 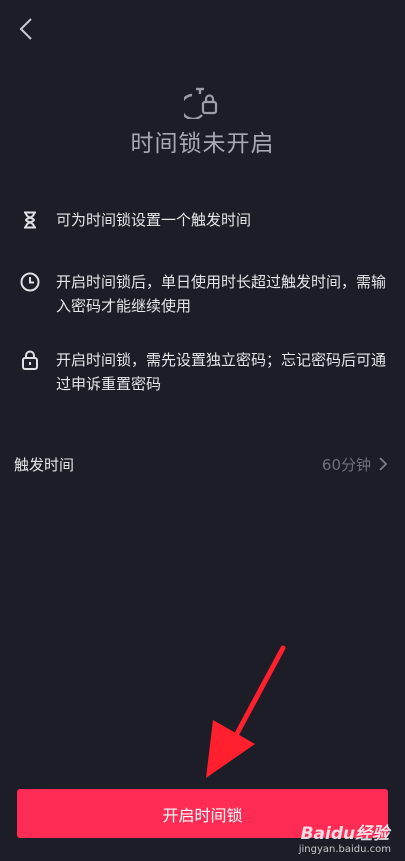 I want to click on watermark-brand: Baidu经验, so click(x=345, y=834).